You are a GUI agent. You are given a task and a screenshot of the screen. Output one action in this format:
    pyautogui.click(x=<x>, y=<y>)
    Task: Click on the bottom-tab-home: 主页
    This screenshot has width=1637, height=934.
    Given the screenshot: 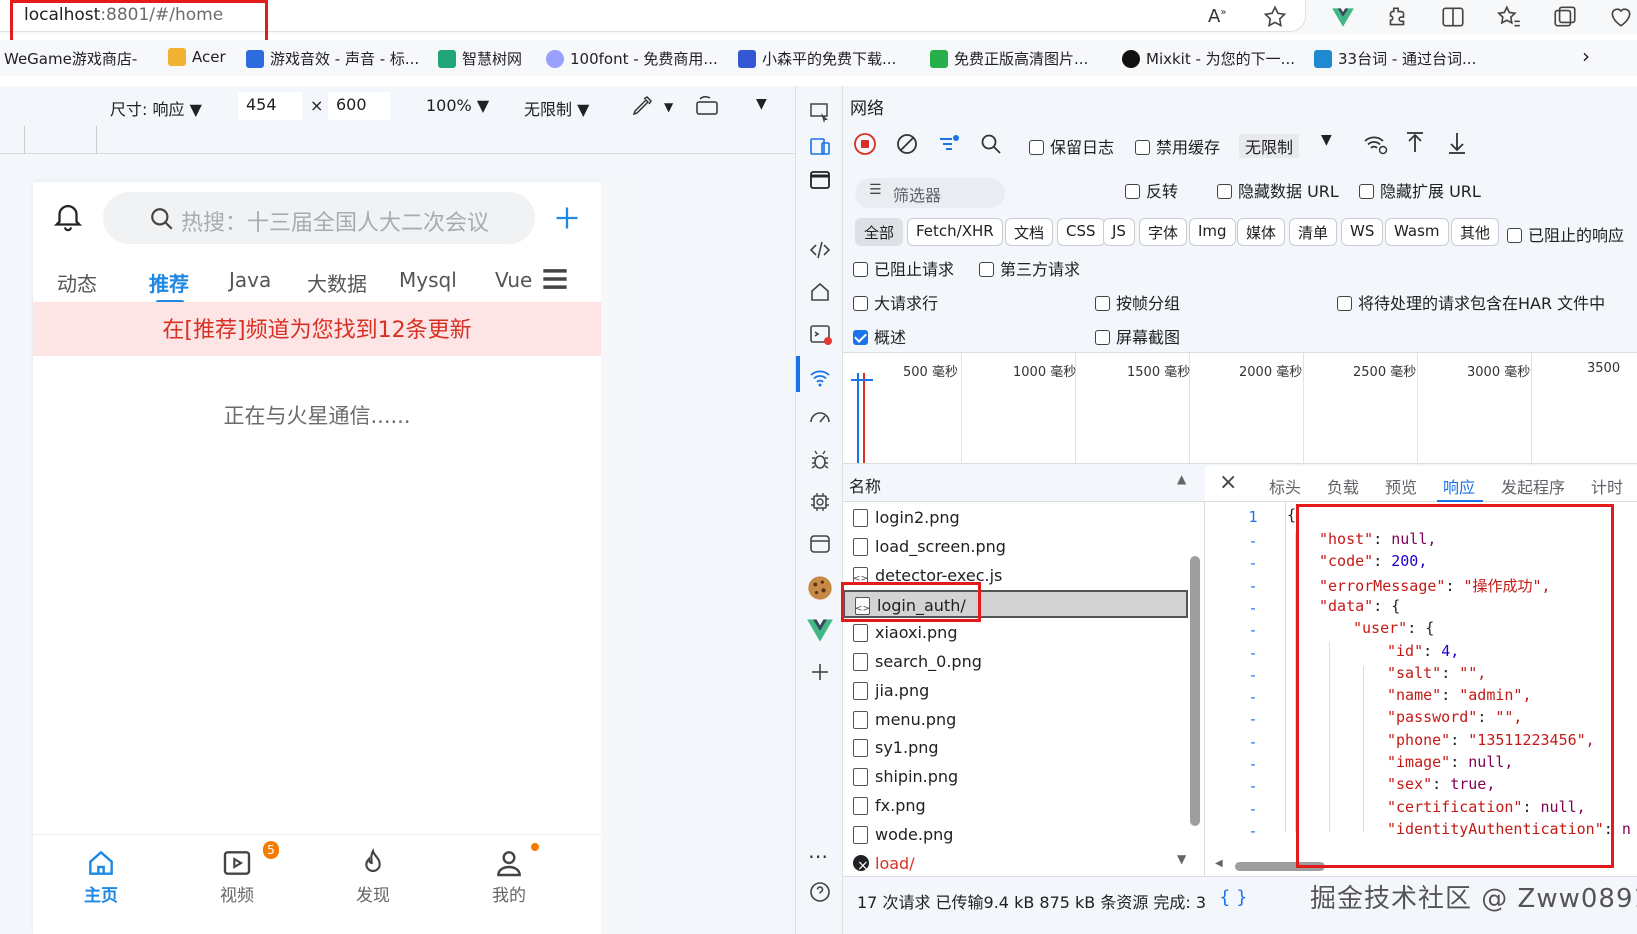 What is the action you would take?
    pyautogui.click(x=101, y=876)
    